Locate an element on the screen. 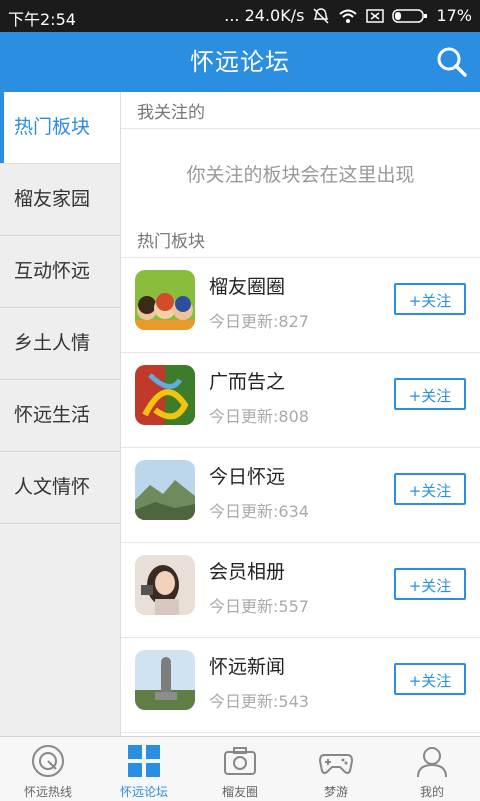 This screenshot has width=480, height=801. board-name: 怀远新闻 is located at coordinates (247, 667).